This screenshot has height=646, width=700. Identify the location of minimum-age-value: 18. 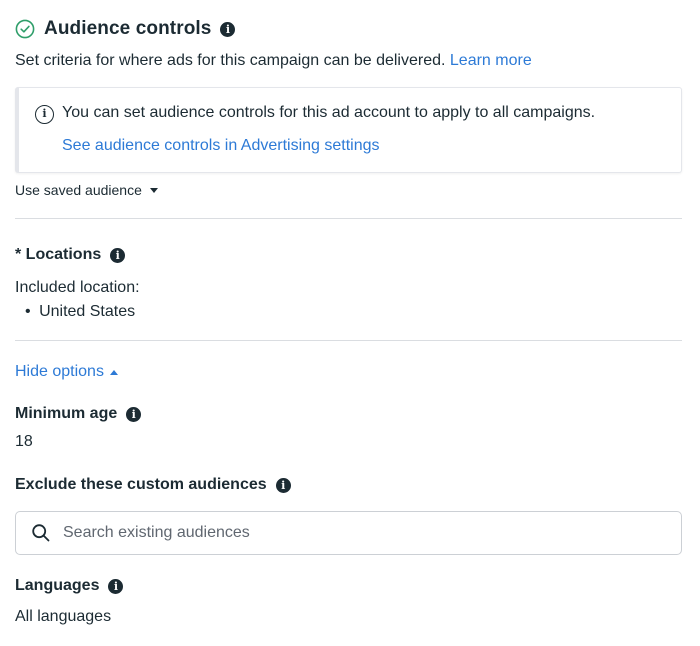
(24, 441).